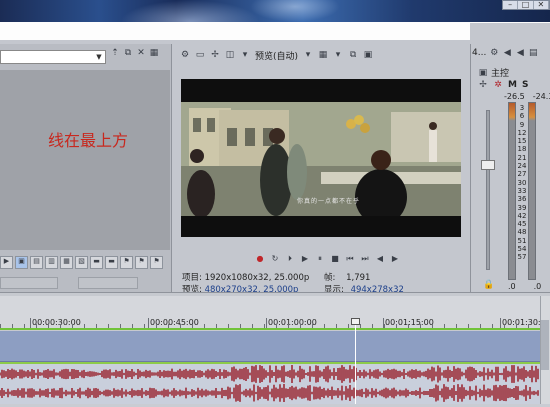 The height and width of the screenshot is (407, 550). What do you see at coordinates (347, 277) in the screenshot?
I see `frame-info-row: 帧: 1,791` at bounding box center [347, 277].